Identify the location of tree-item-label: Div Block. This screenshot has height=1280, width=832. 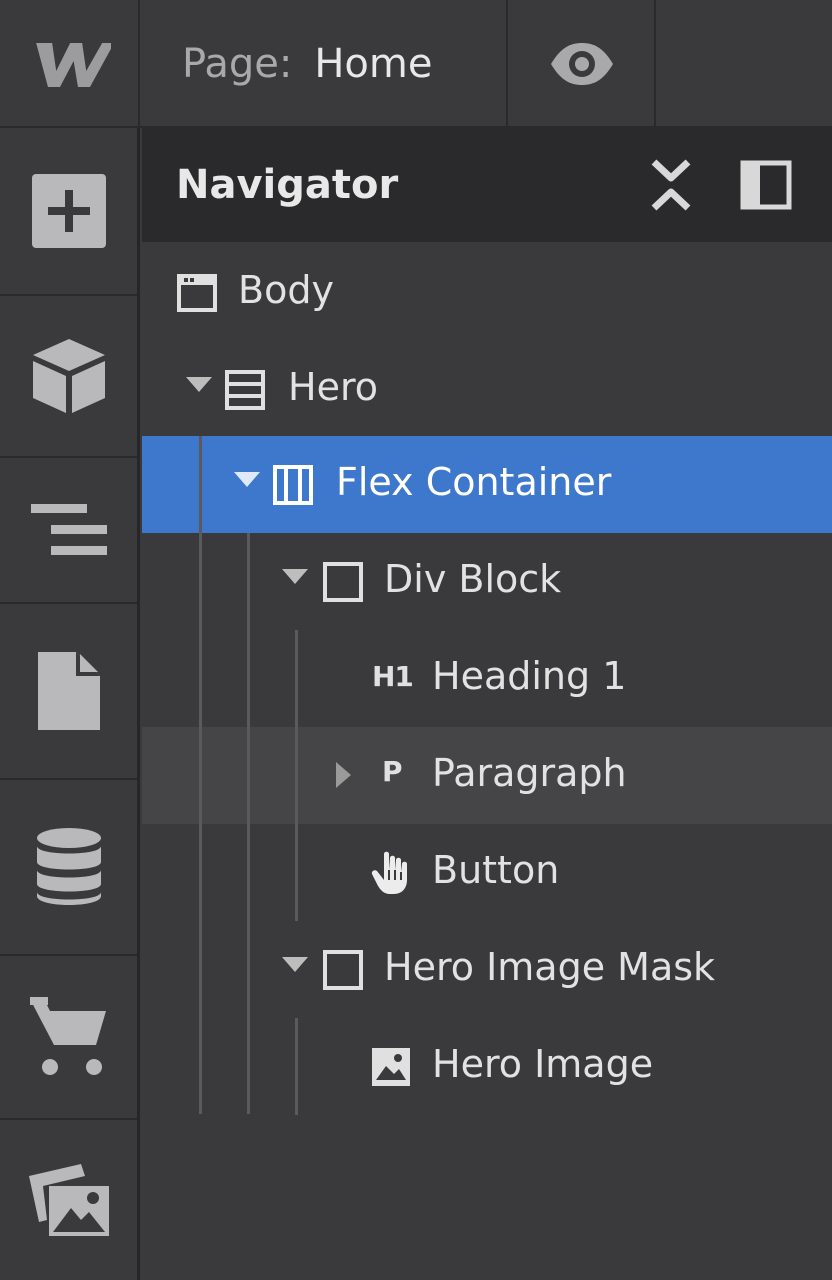
(473, 579).